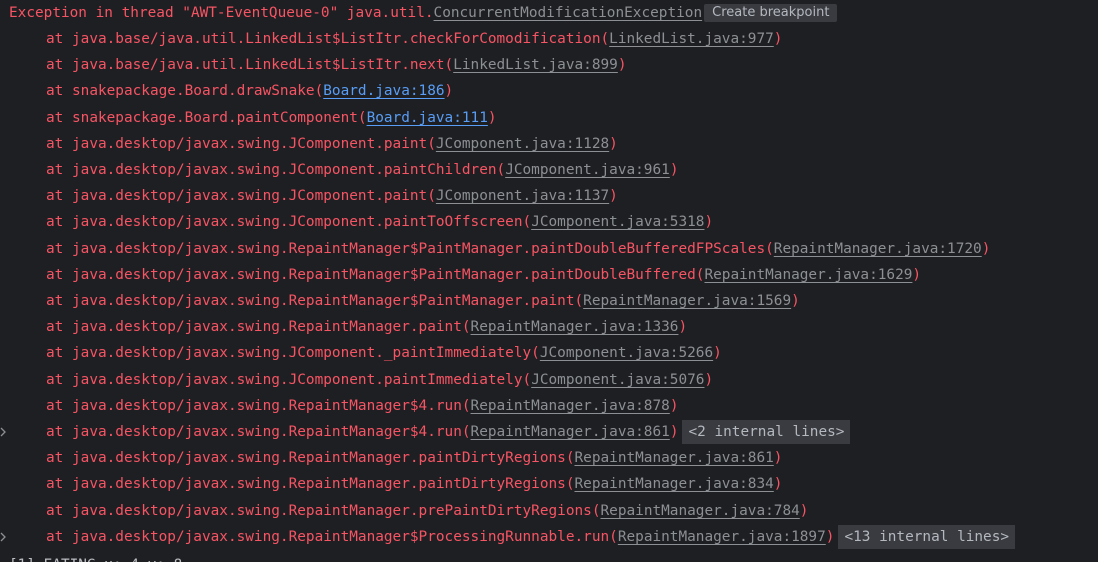 Image resolution: width=1098 pixels, height=562 pixels. What do you see at coordinates (674, 484) in the screenshot?
I see `source-link-library: RepaintManager.java:834` at bounding box center [674, 484].